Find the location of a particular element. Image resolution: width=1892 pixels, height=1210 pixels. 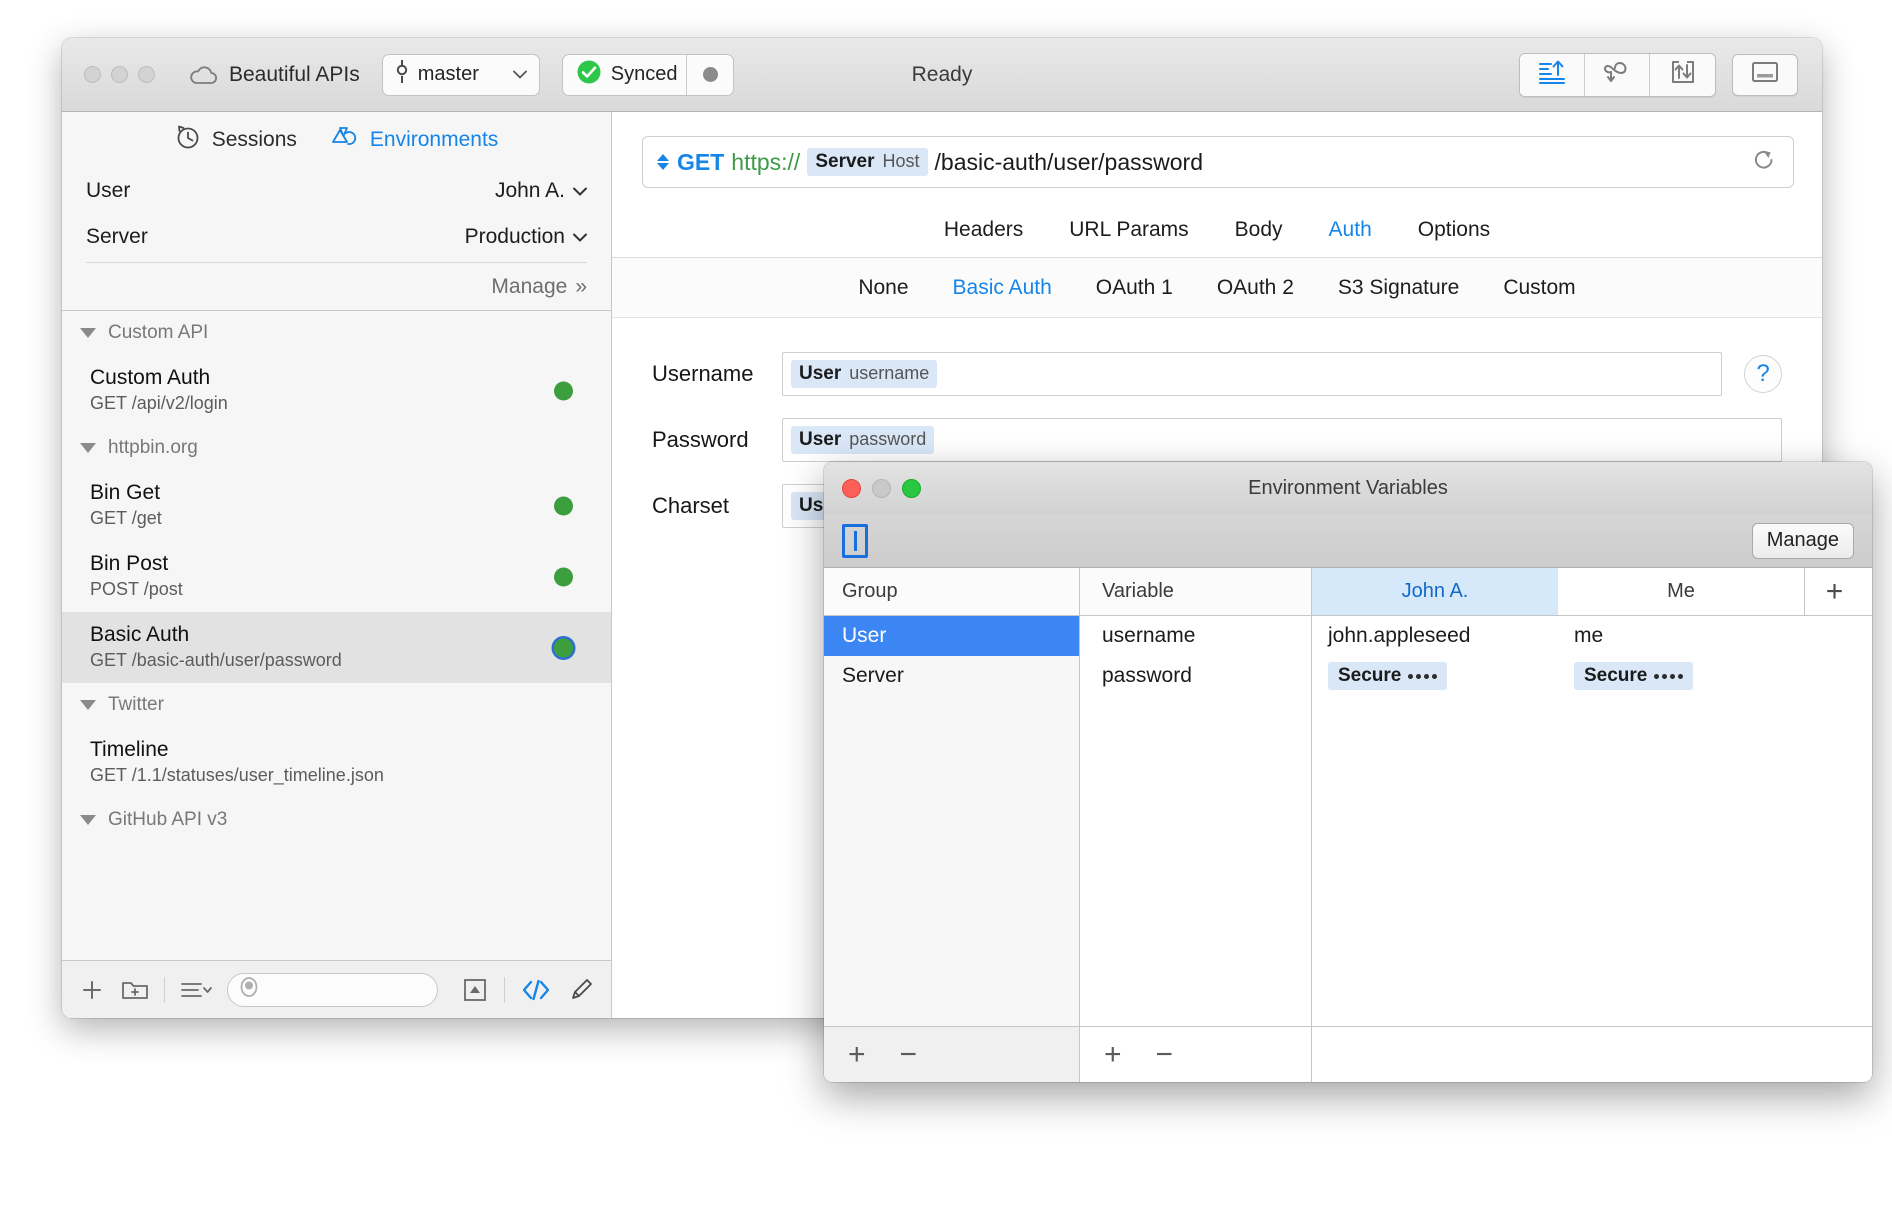

code-view-button is located at coordinates (536, 990).